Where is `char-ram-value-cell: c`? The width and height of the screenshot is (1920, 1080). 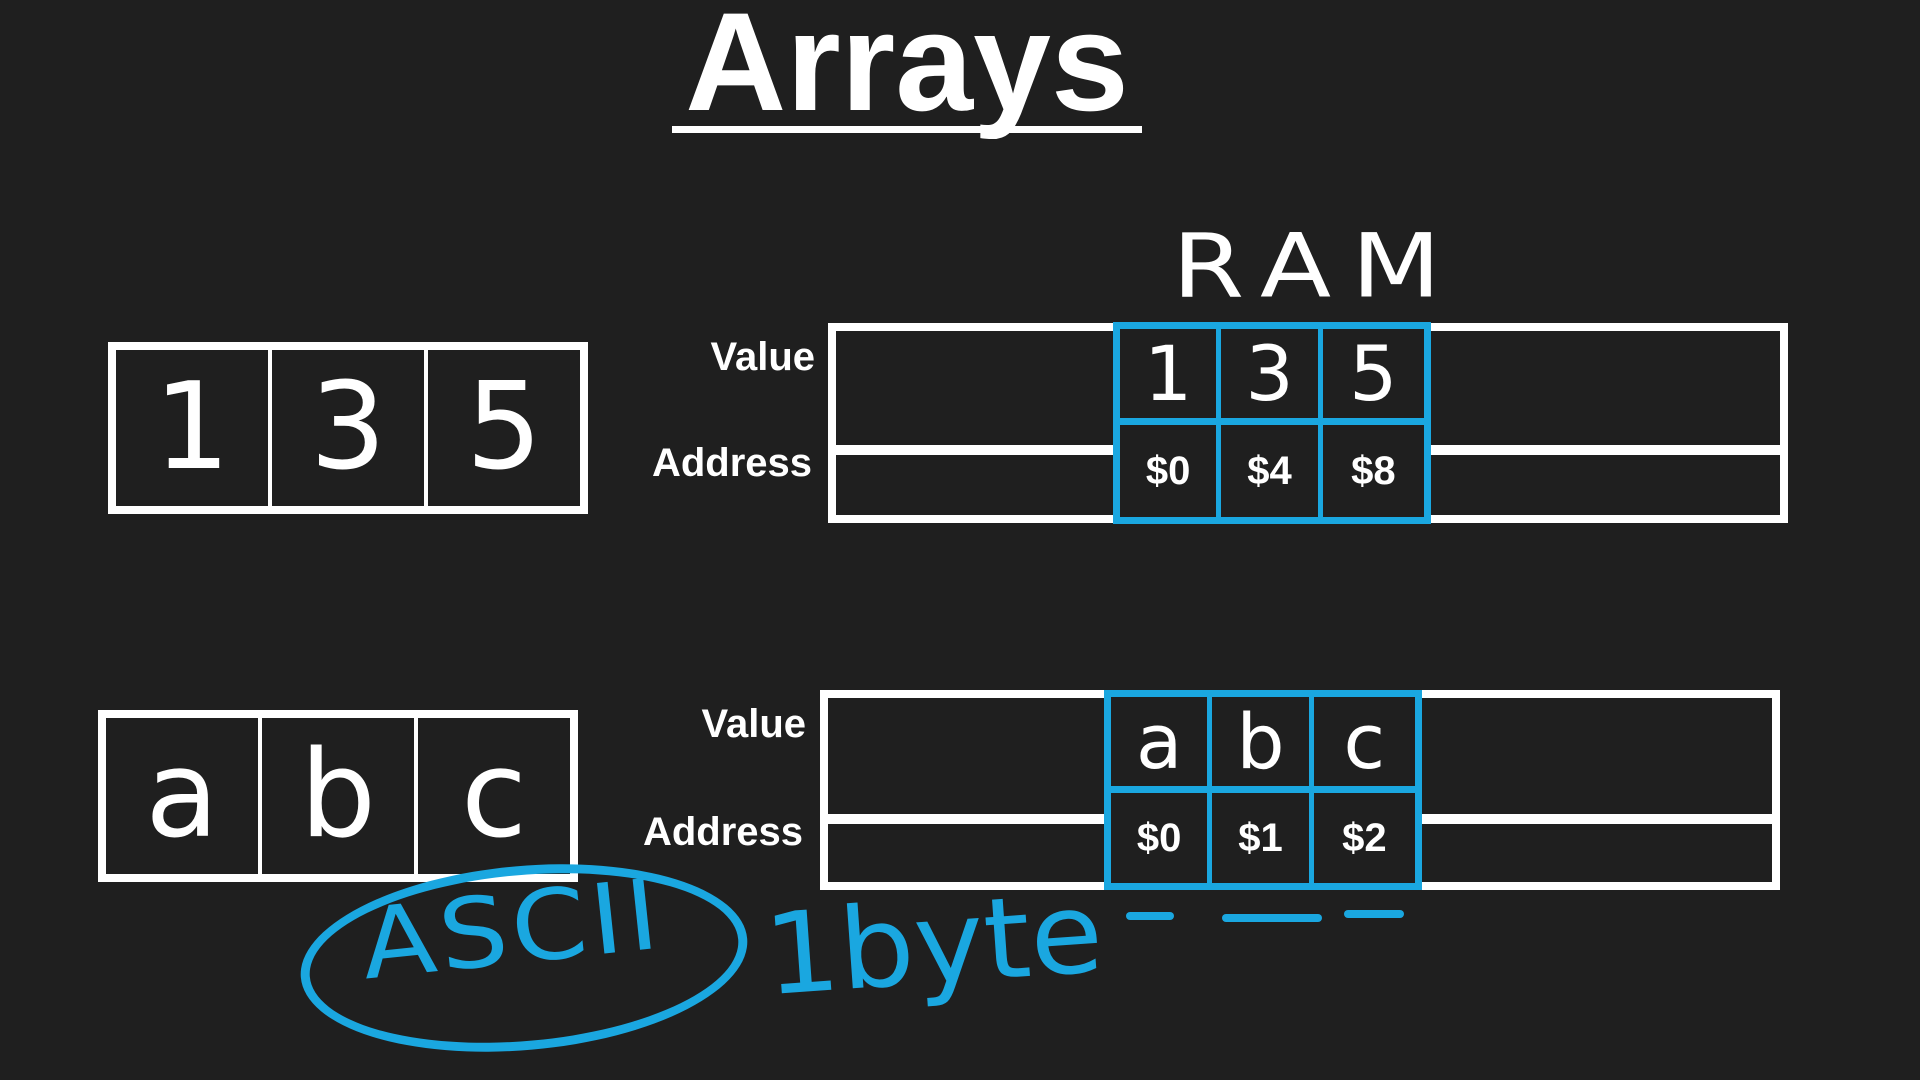
char-ram-value-cell: c is located at coordinates (1364, 745).